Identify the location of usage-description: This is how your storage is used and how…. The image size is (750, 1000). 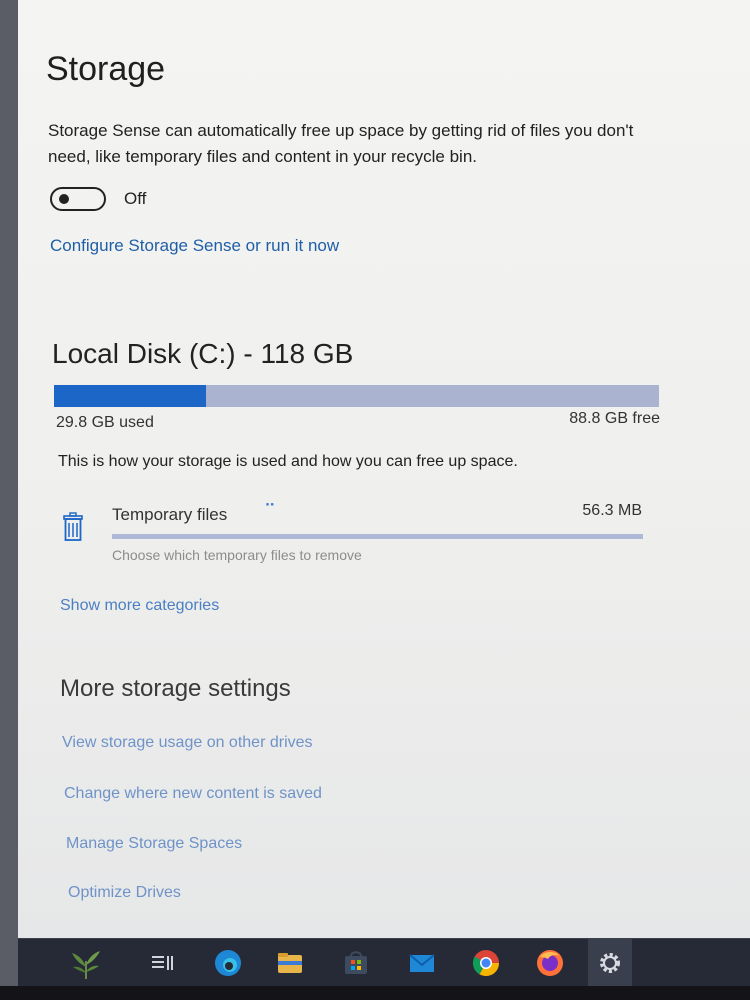
(288, 461).